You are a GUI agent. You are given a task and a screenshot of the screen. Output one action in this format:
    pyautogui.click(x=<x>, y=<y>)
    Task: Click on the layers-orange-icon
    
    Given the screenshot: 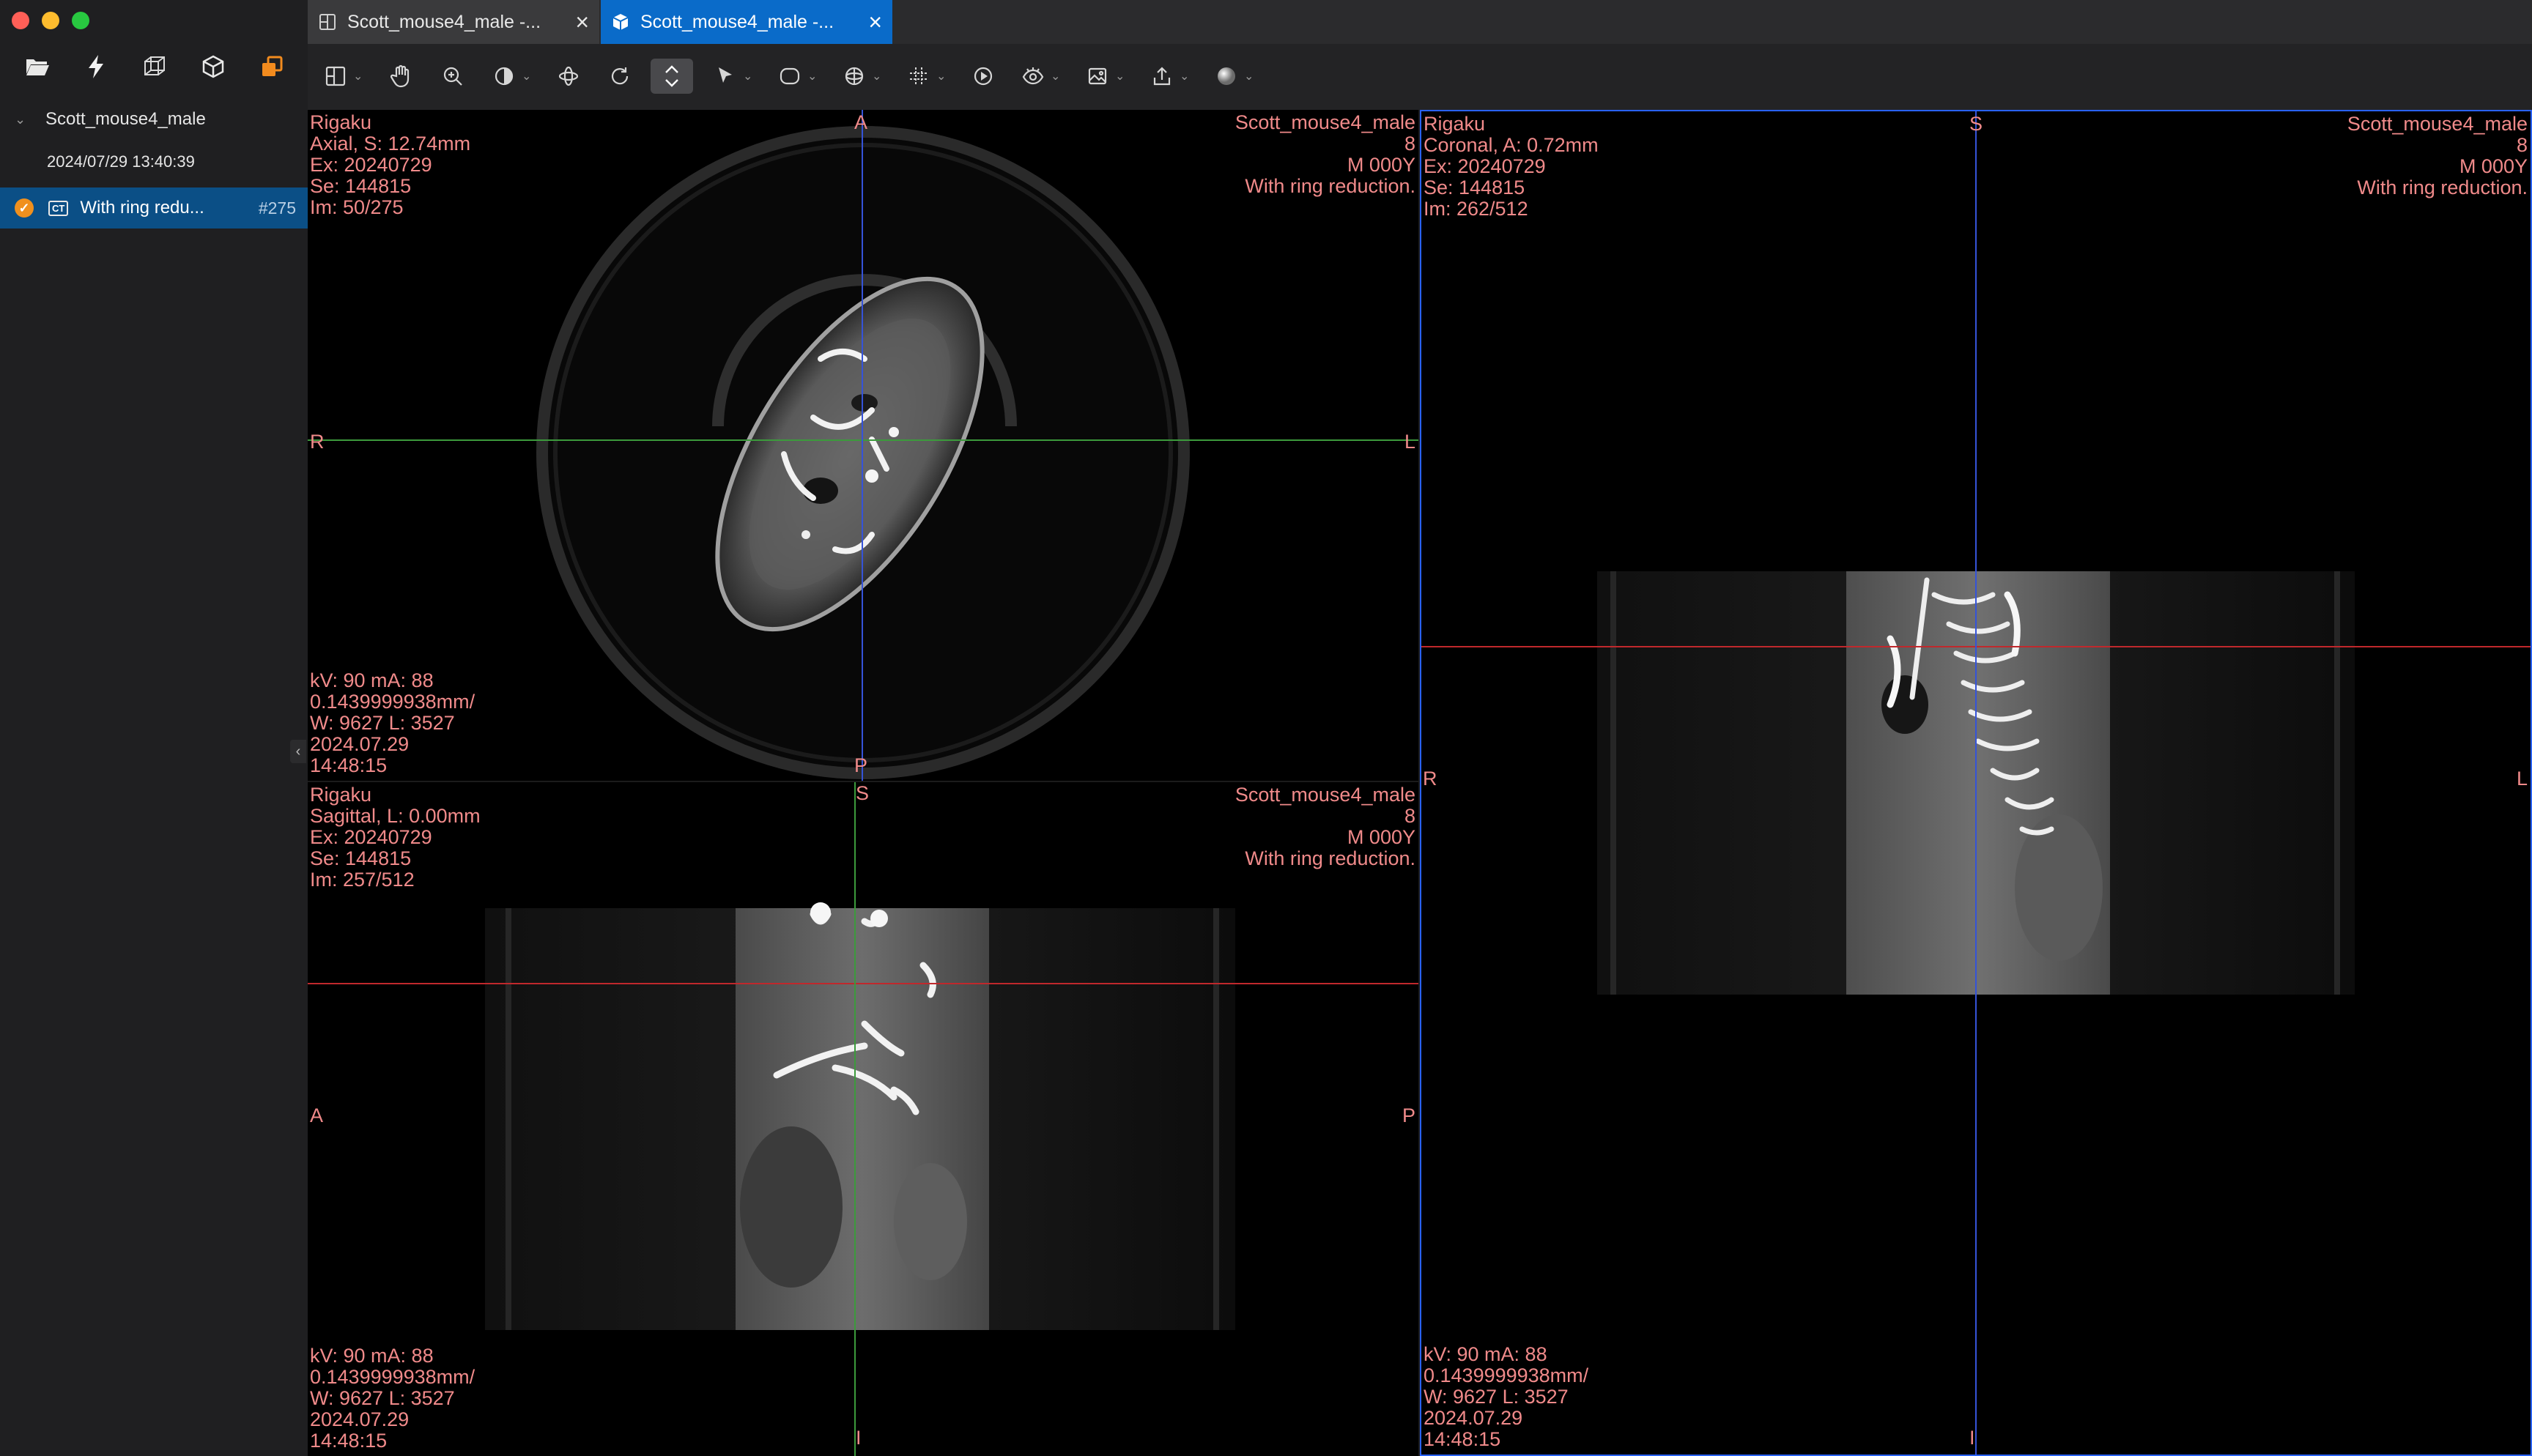 What is the action you would take?
    pyautogui.click(x=271, y=66)
    